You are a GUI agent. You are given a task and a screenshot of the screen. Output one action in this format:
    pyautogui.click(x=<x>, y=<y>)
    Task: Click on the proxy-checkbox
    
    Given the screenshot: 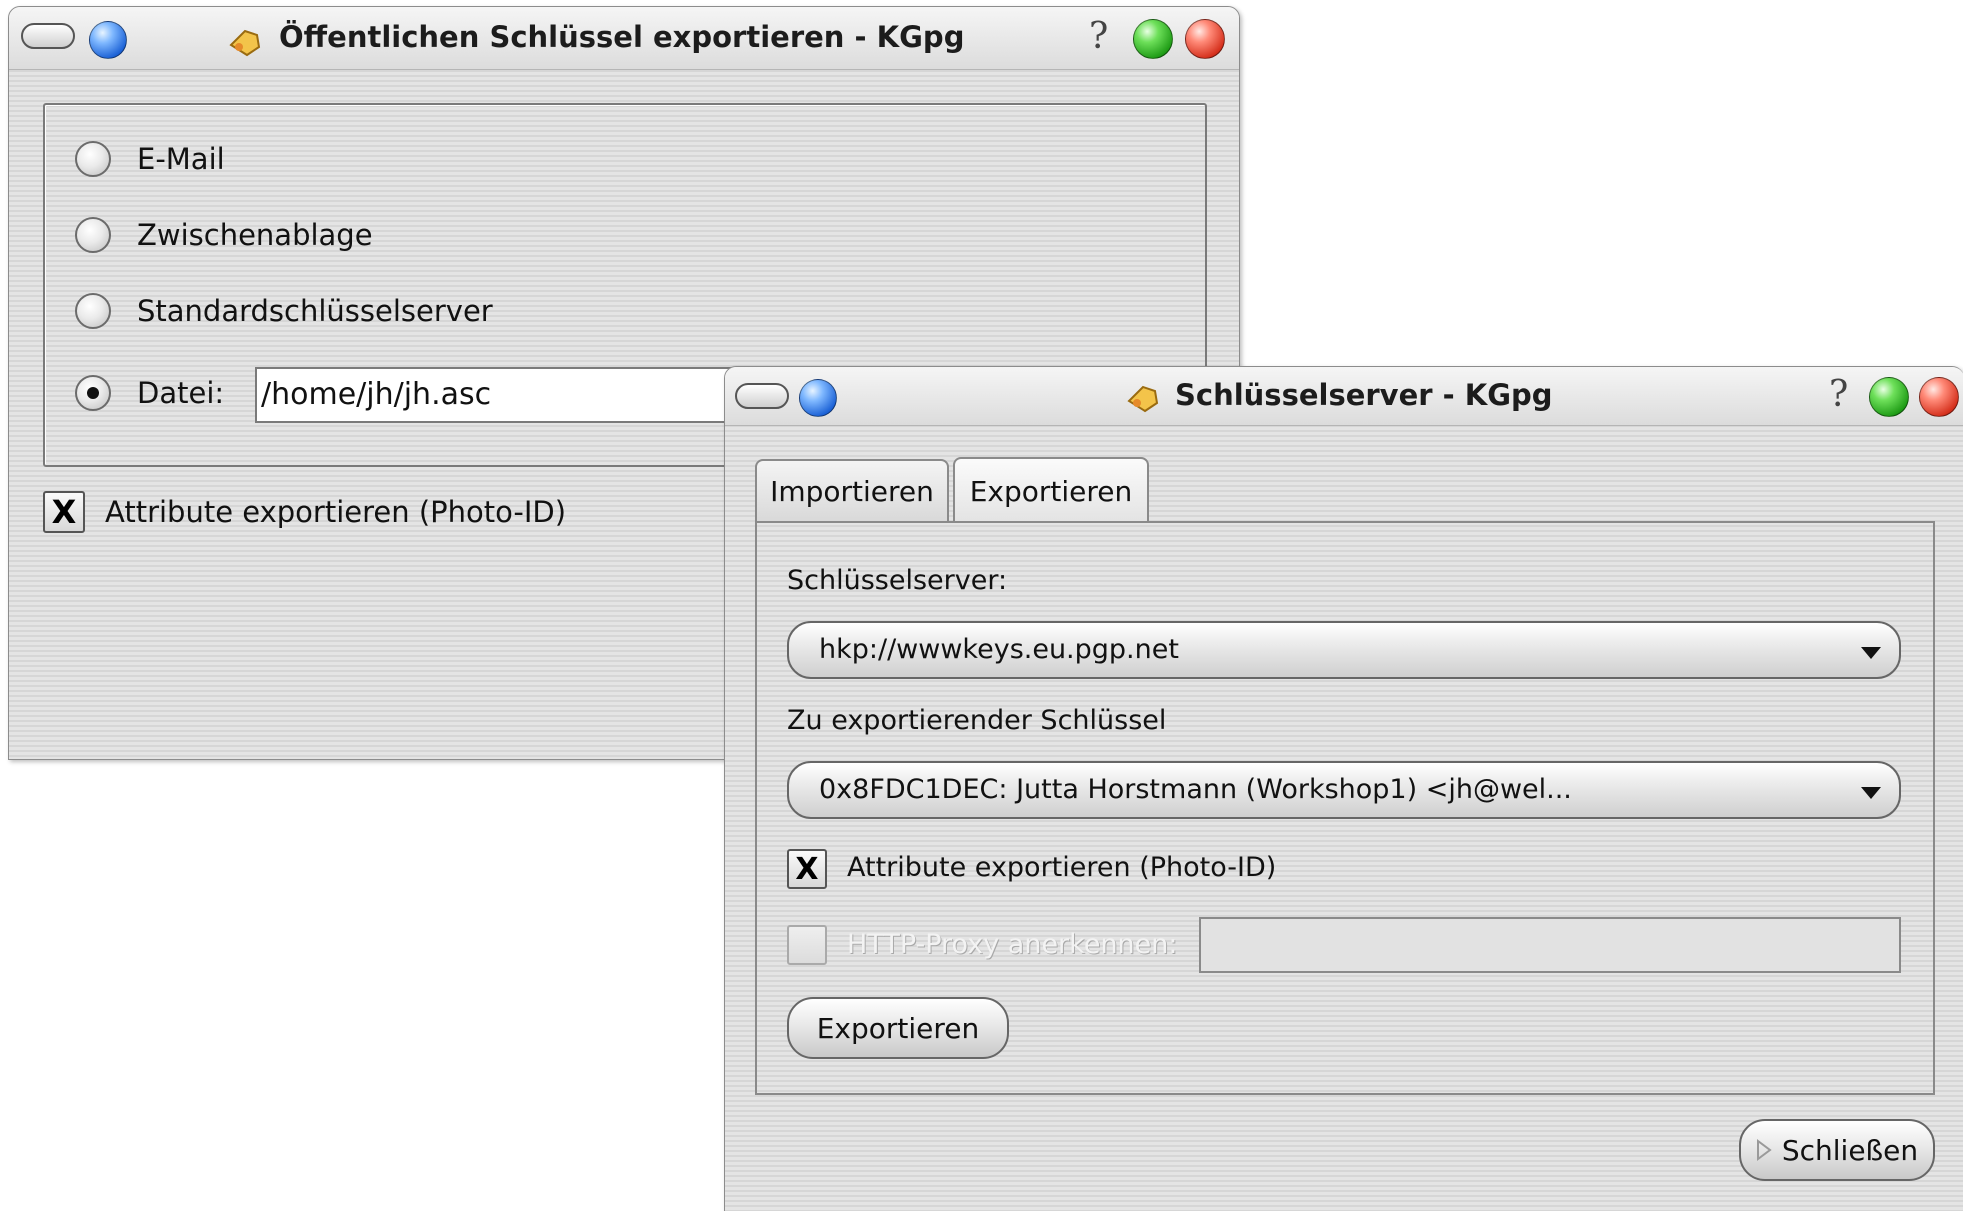 What is the action you would take?
    pyautogui.click(x=807, y=945)
    